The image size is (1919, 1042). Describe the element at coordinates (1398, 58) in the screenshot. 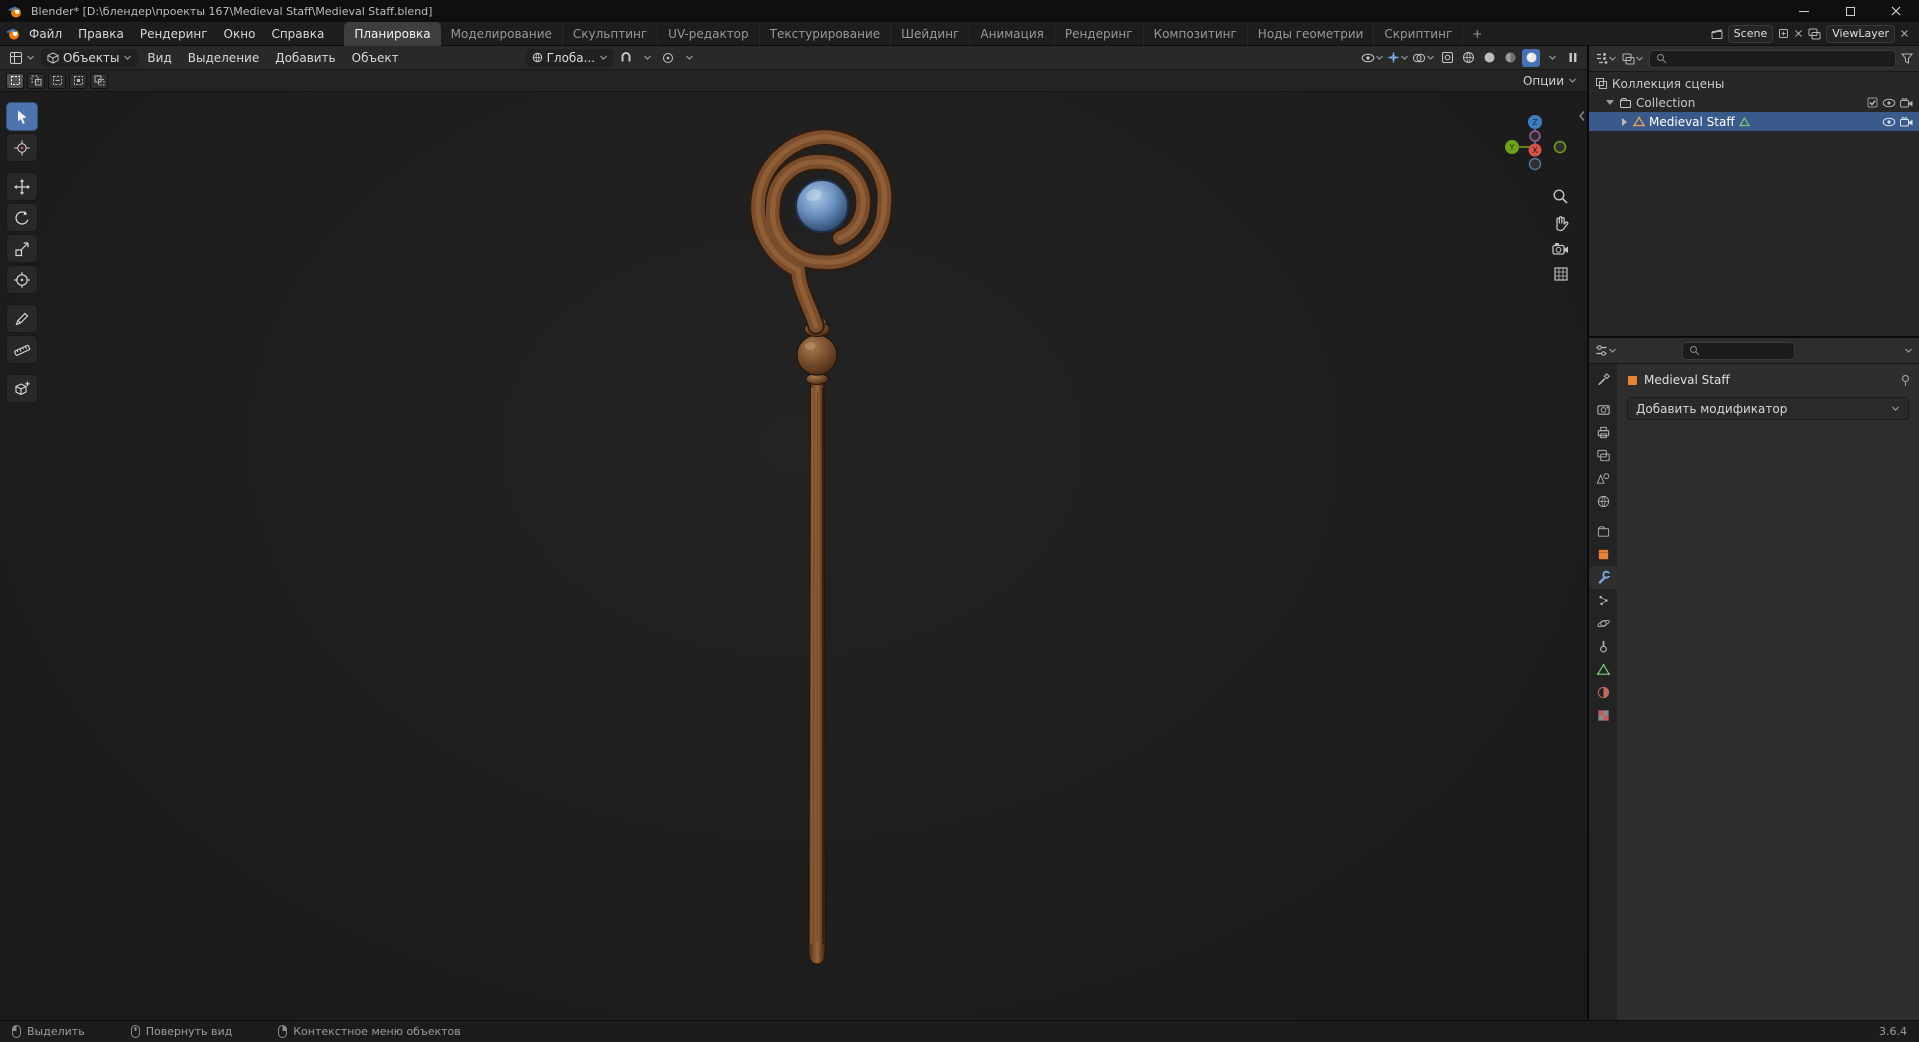

I see `show-gizmo-toggle` at that location.